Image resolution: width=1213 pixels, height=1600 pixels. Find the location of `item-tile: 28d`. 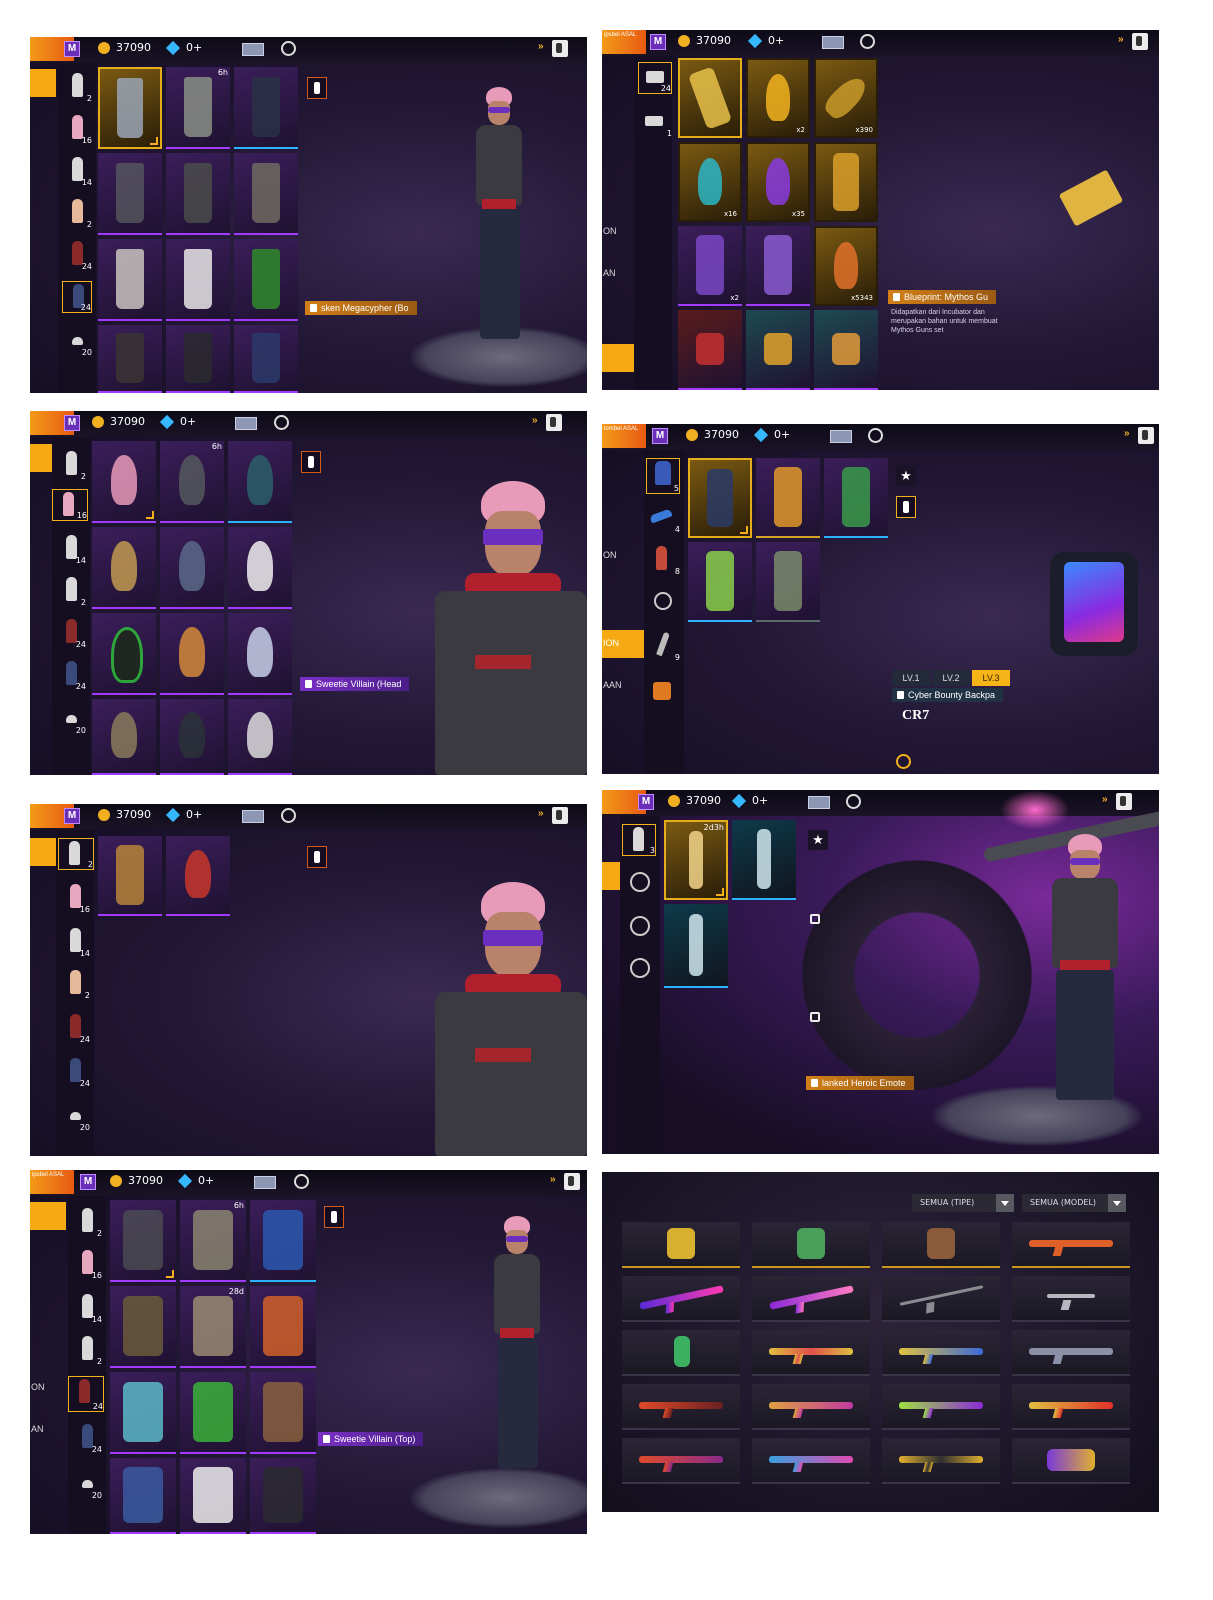

item-tile: 28d is located at coordinates (213, 1327).